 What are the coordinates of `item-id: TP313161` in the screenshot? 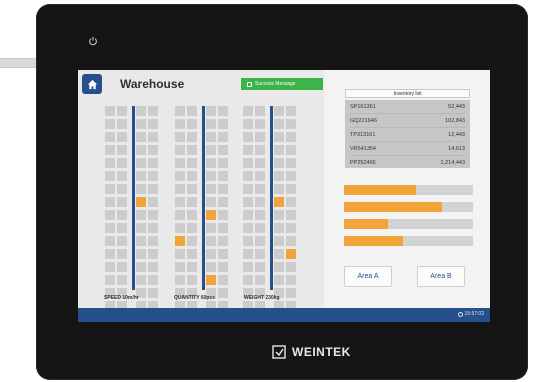 It's located at (363, 134).